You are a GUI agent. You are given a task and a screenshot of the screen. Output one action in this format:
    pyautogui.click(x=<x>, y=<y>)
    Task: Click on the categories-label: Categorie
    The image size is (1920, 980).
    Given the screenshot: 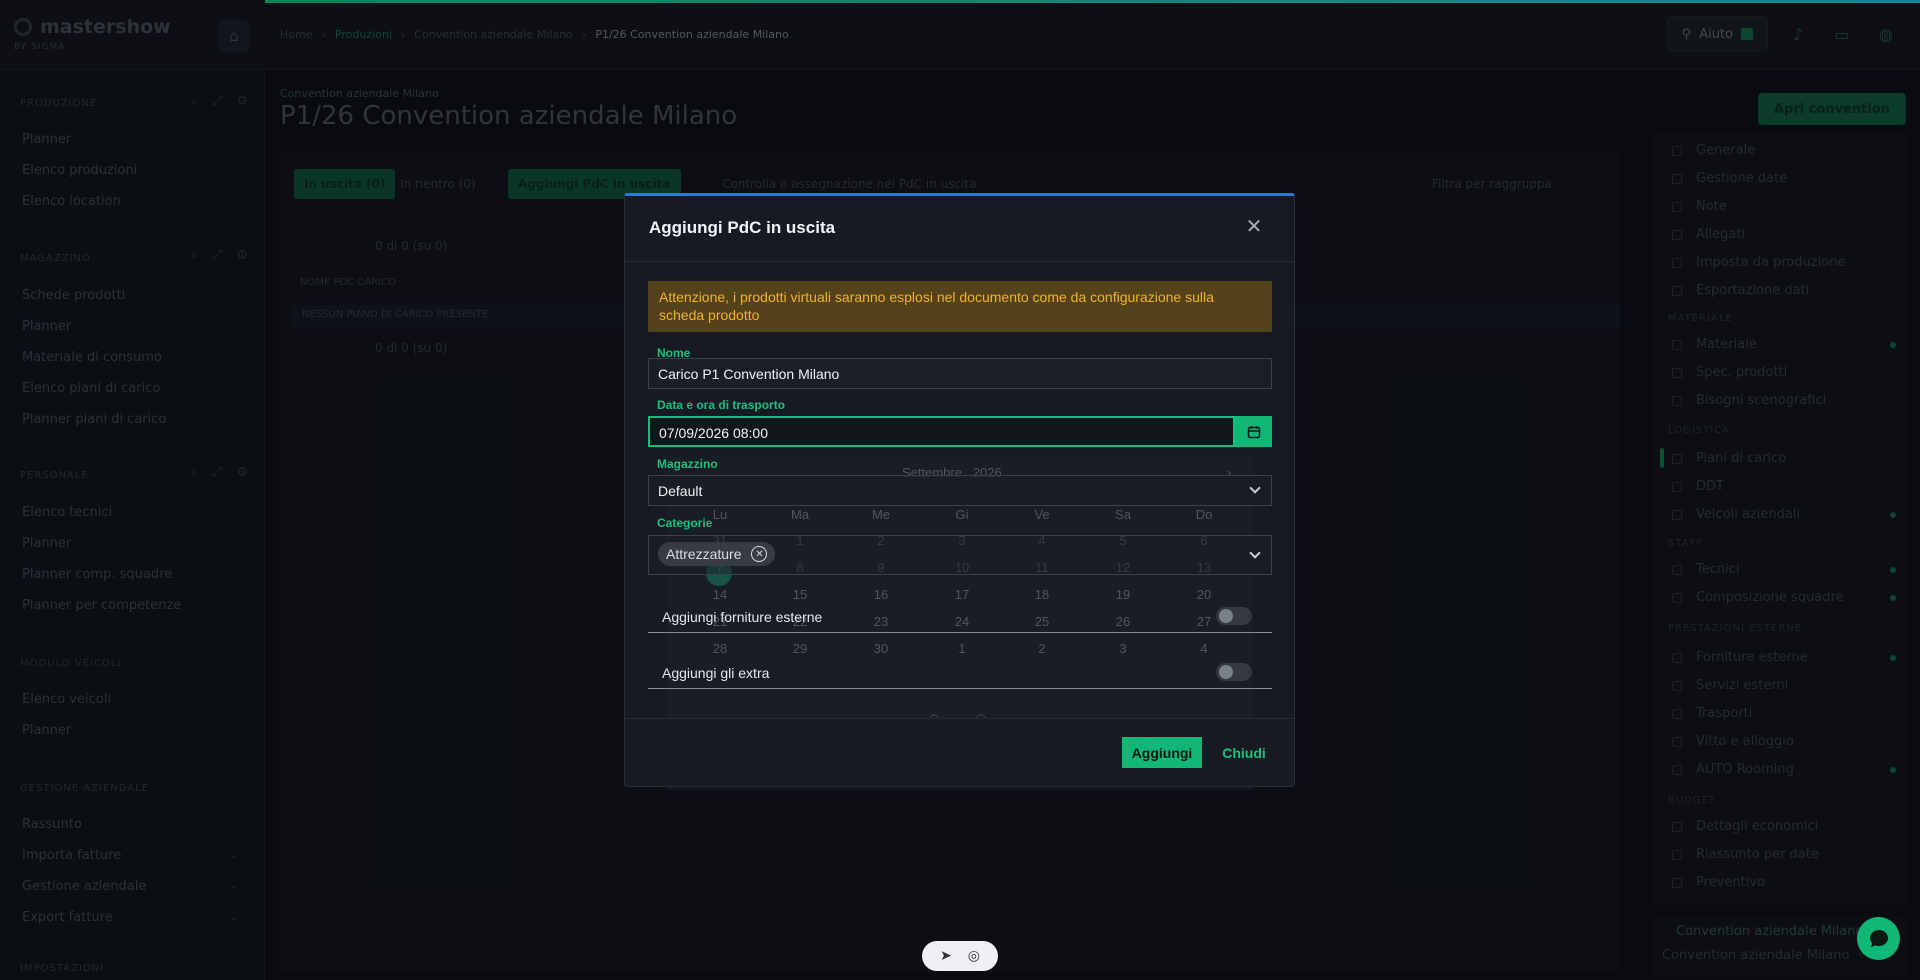 What is the action you would take?
    pyautogui.click(x=685, y=523)
    